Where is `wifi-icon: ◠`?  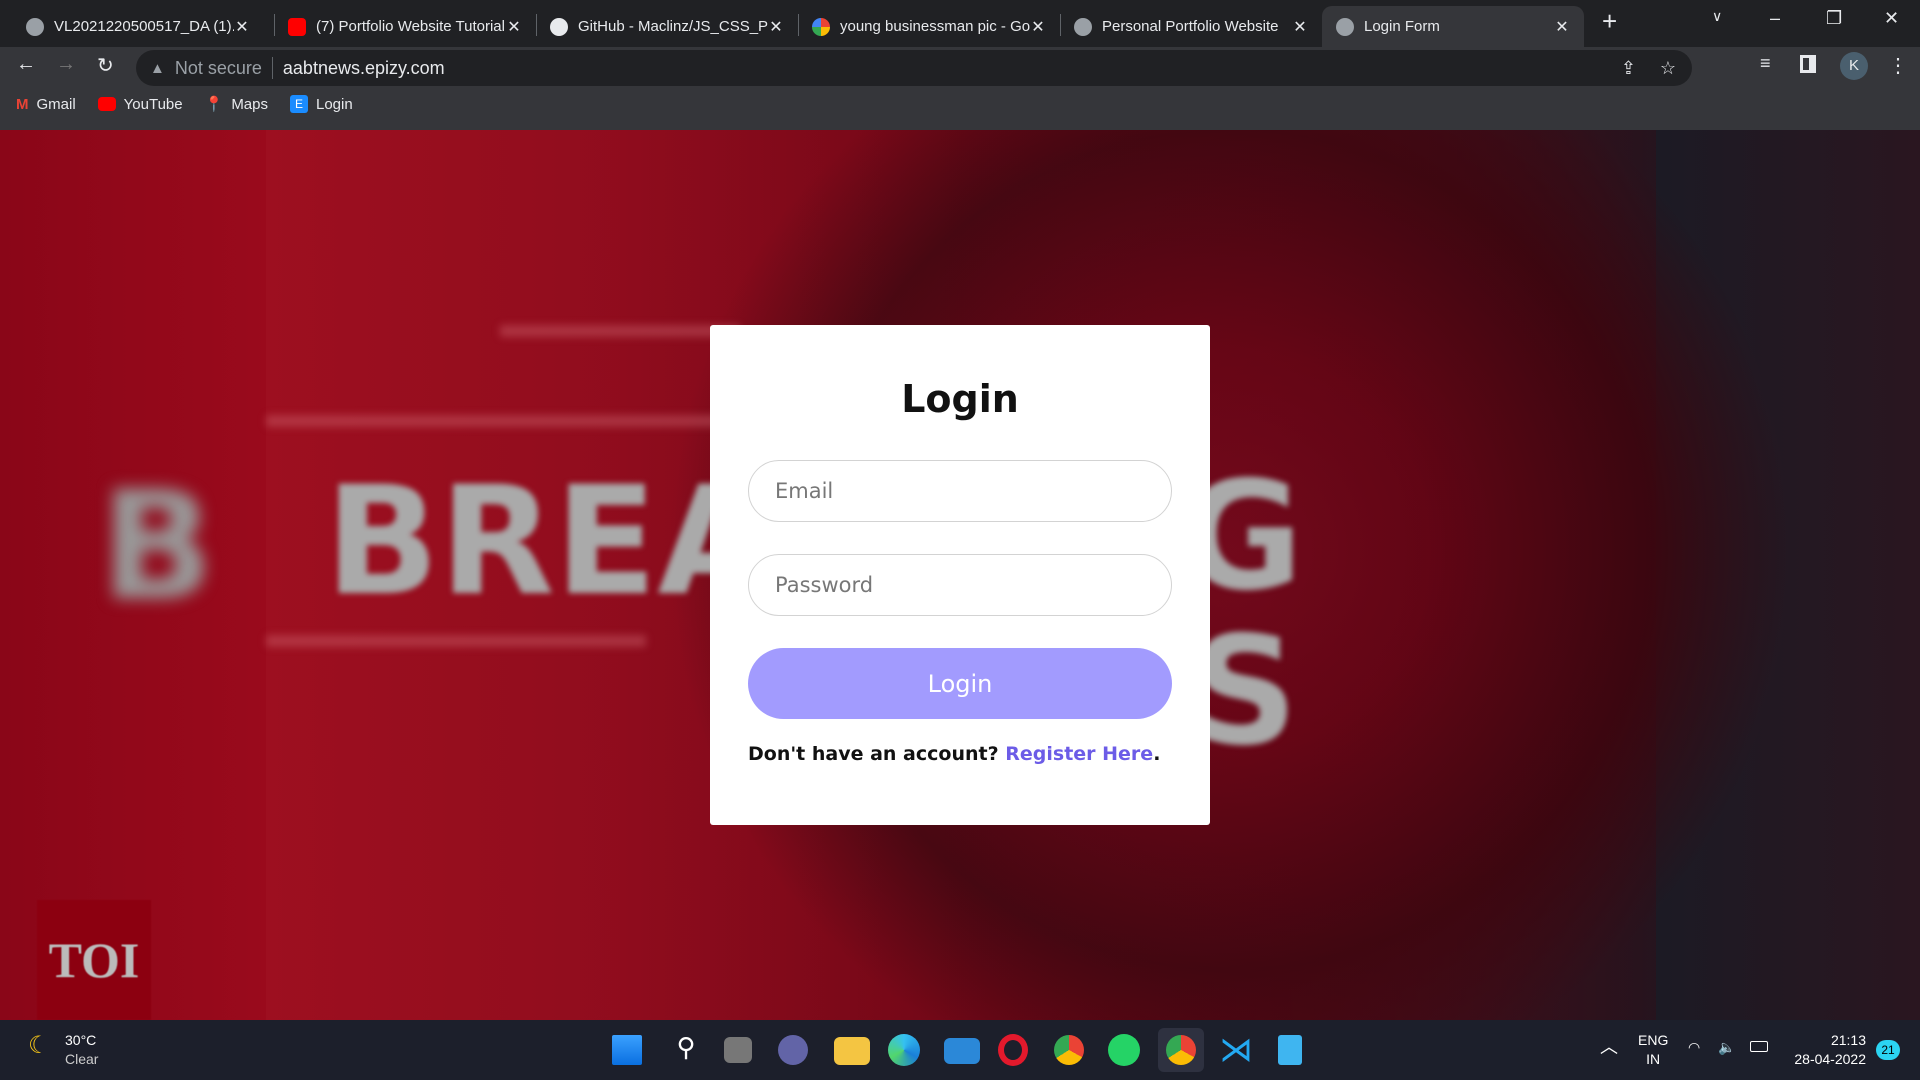 wifi-icon: ◠ is located at coordinates (1694, 1047).